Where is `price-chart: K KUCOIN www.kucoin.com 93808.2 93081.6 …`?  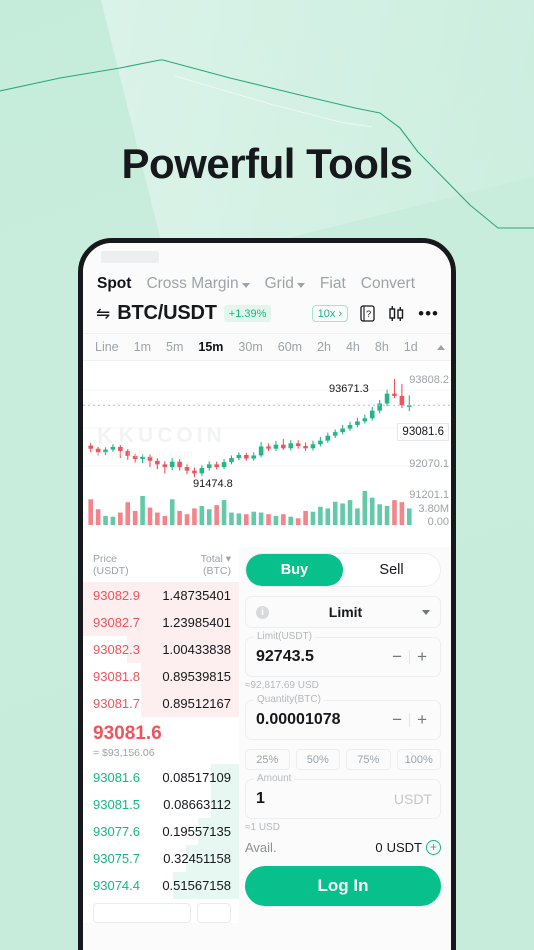 price-chart: K KUCOIN www.kucoin.com 93808.2 93081.6 … is located at coordinates (267, 454).